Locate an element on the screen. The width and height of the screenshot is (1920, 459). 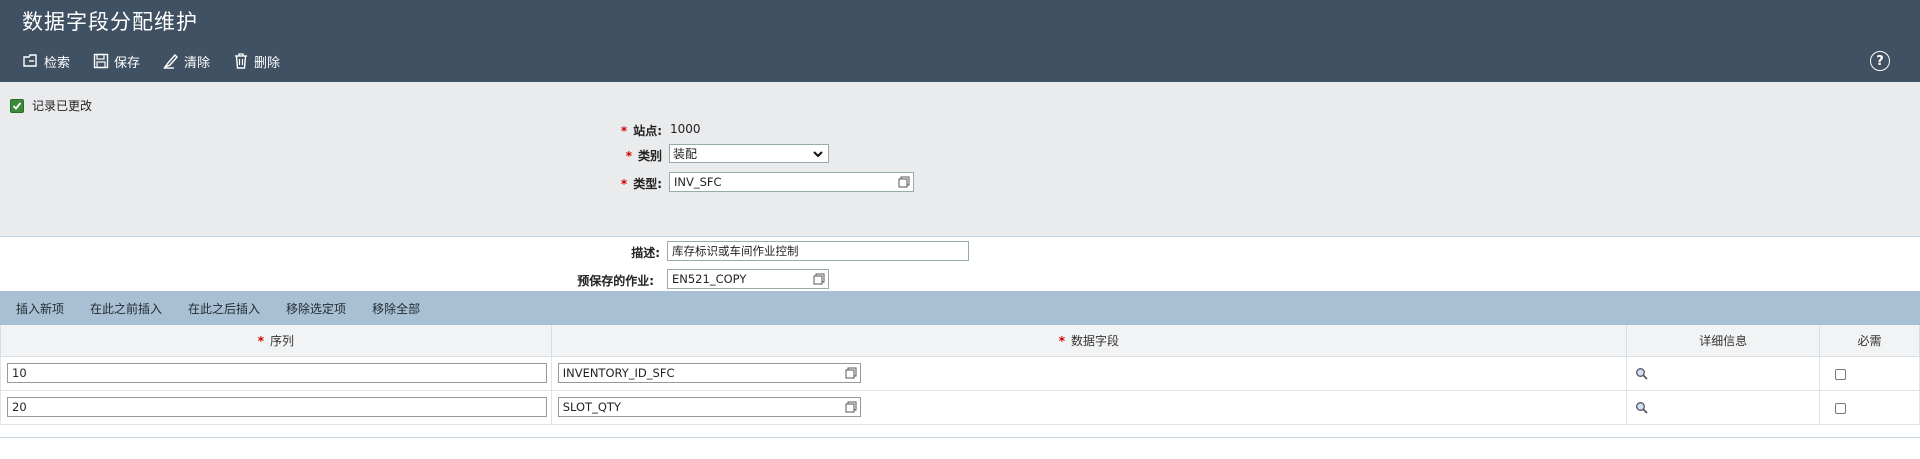
data-field-input: SLOT_QTY is located at coordinates (709, 406).